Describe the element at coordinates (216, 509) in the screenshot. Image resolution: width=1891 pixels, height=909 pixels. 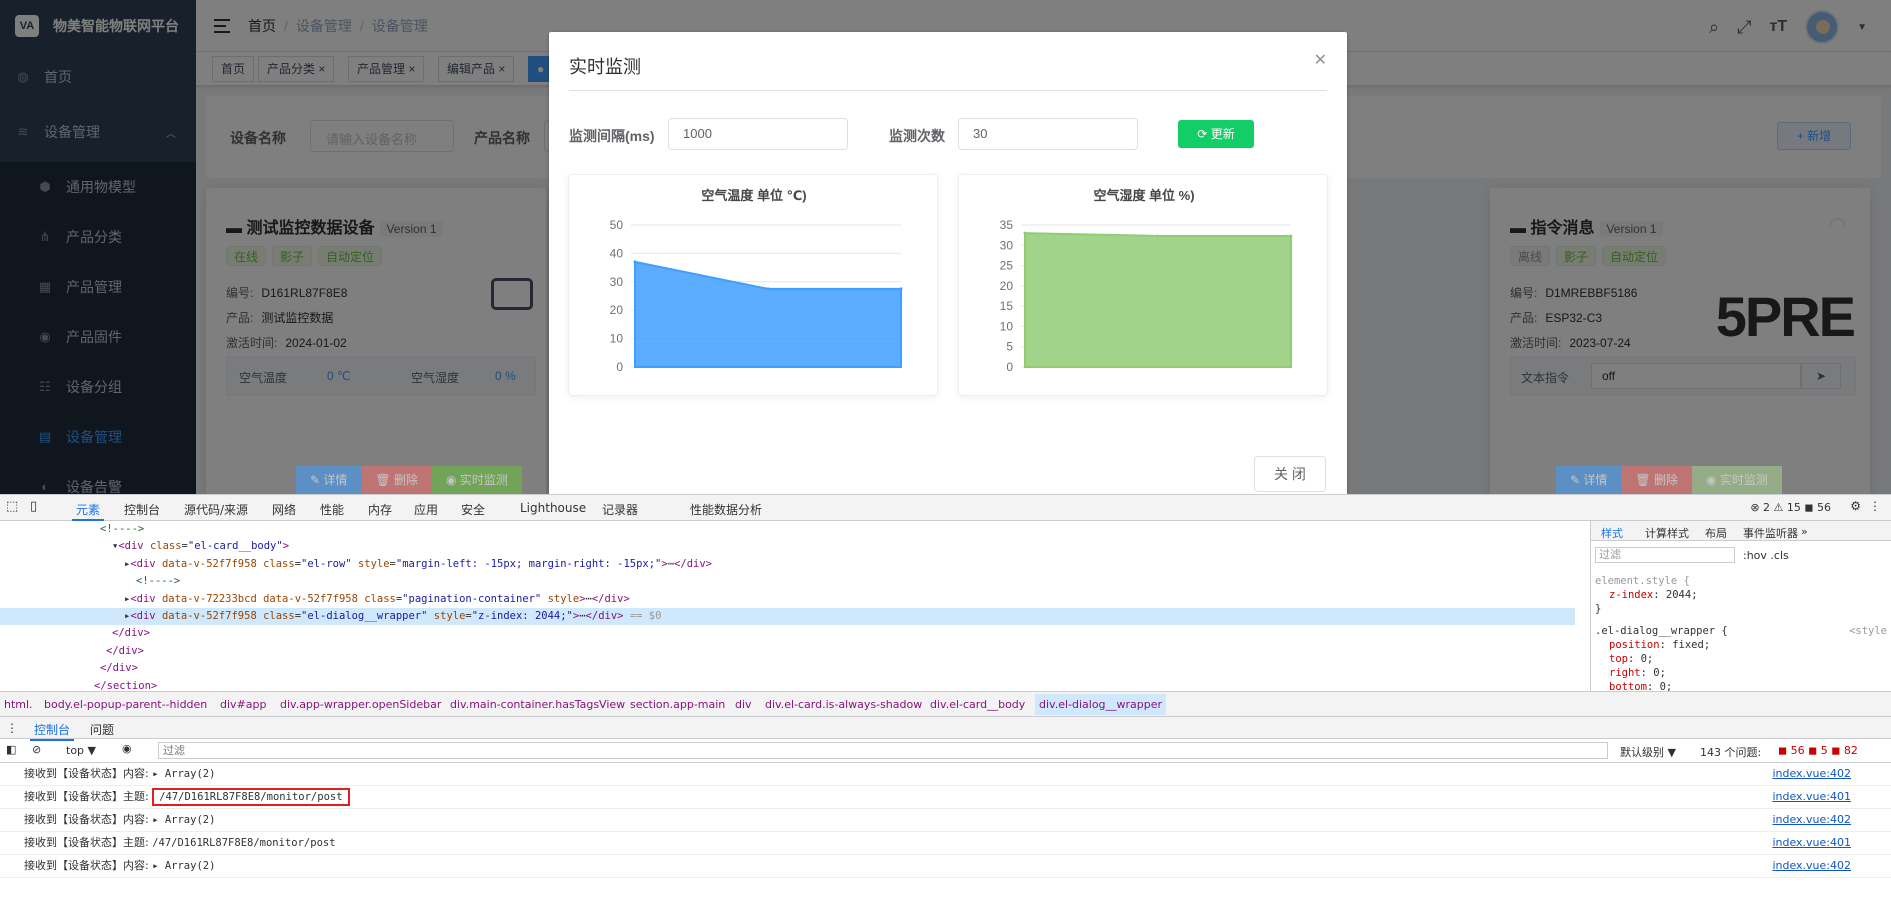
I see `devtools-tab: 源代码/来源` at that location.